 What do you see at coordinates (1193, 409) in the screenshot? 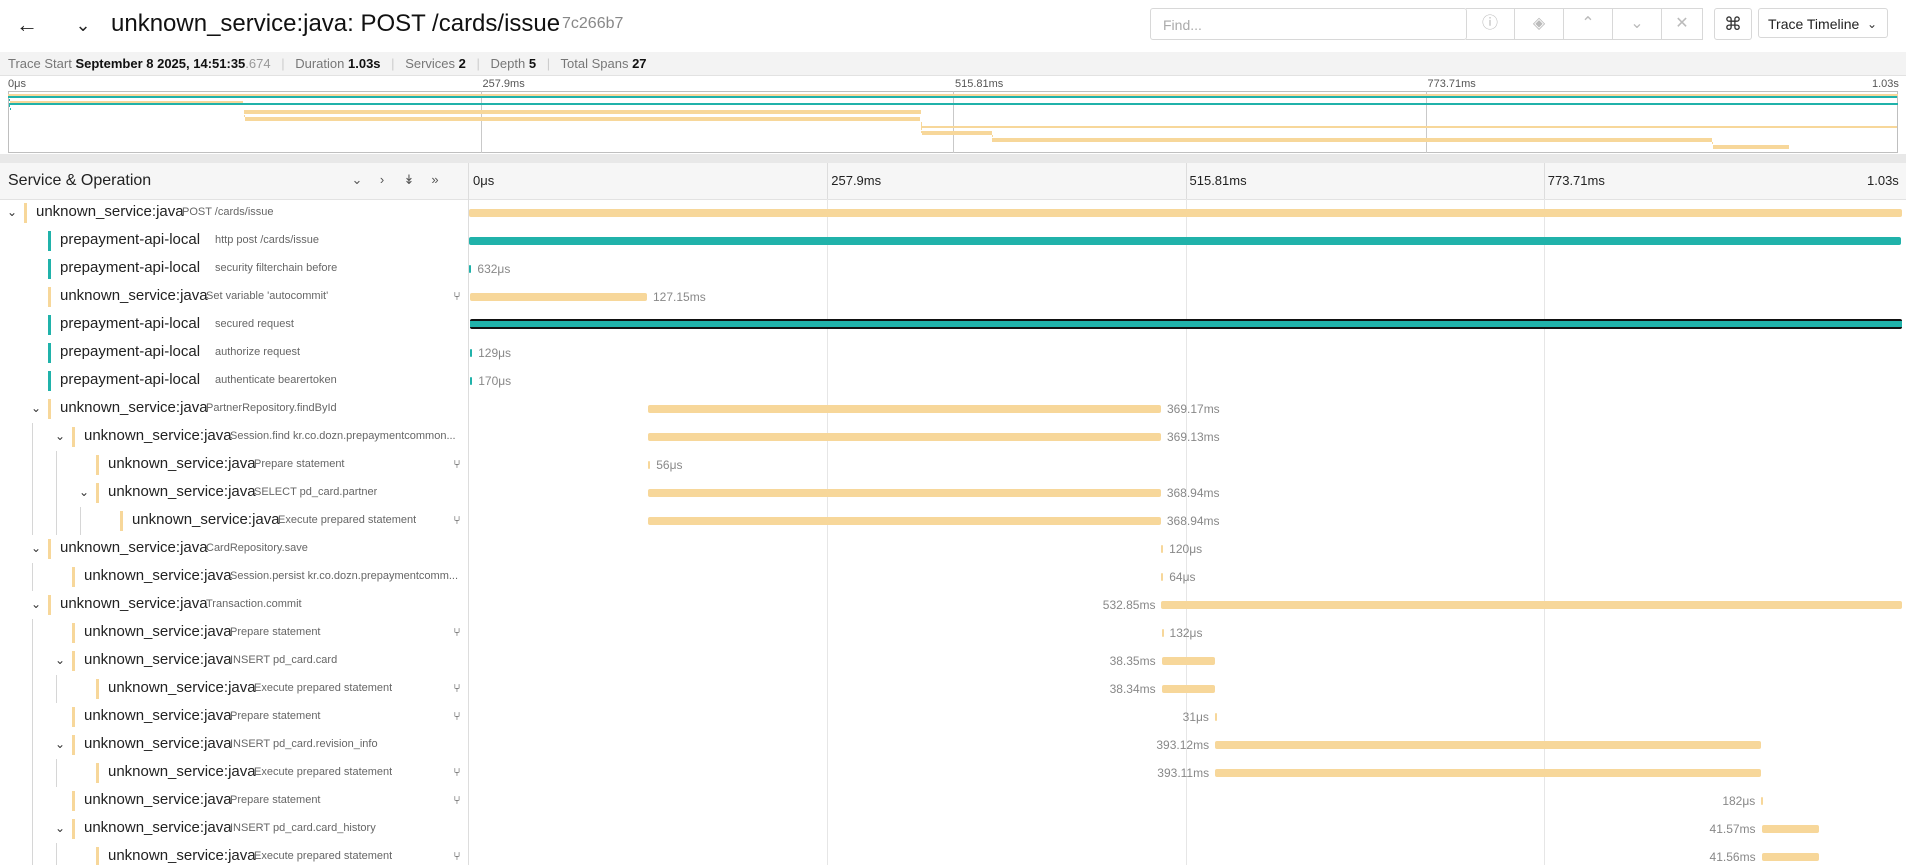
I see `span-duration-label: 369.17ms` at bounding box center [1193, 409].